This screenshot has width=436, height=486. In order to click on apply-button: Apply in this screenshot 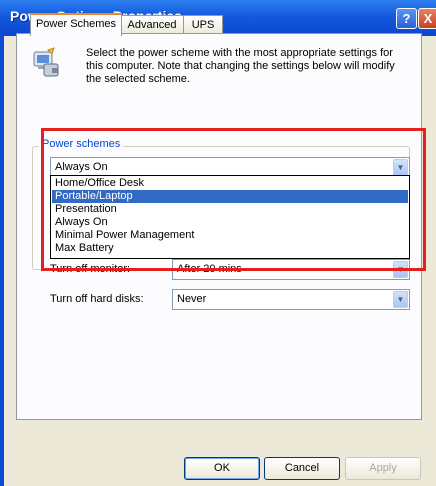, I will do `click(383, 468)`.